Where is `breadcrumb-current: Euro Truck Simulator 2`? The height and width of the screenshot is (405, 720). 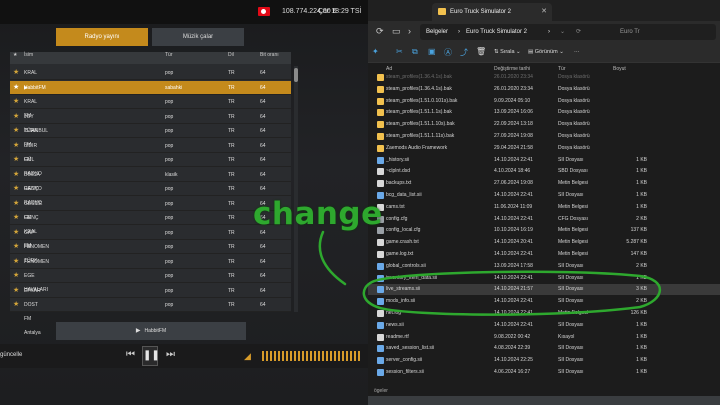
breadcrumb-current: Euro Truck Simulator 2 is located at coordinates (496, 32).